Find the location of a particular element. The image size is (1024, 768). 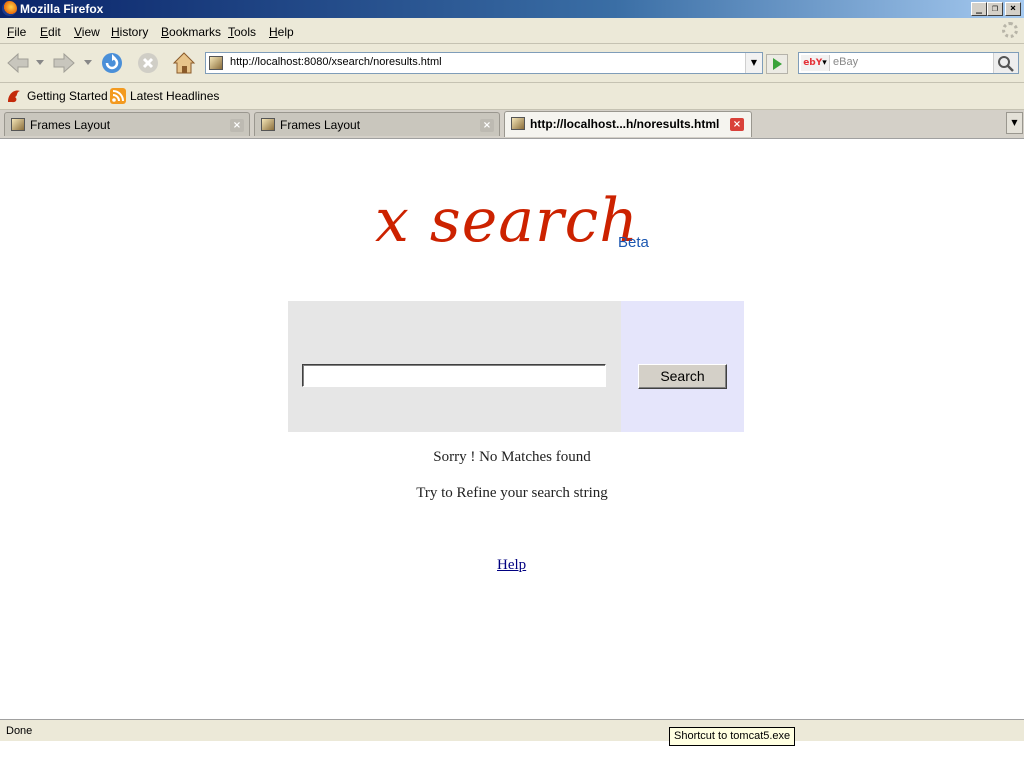

search-magnifier-icon is located at coordinates (1005, 63).